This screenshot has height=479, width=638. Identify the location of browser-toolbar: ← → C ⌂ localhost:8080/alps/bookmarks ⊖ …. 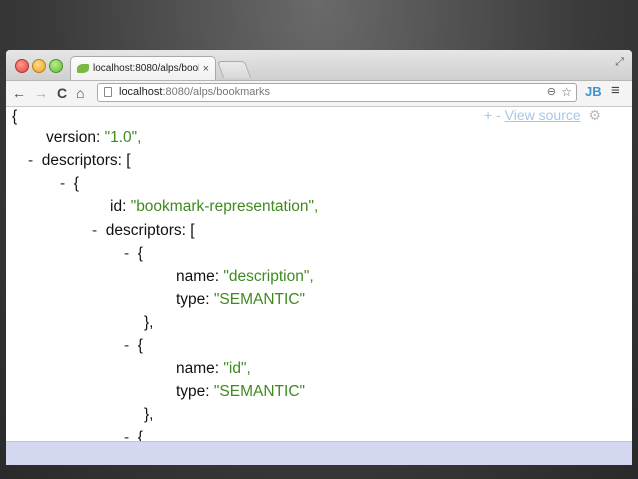
(319, 94).